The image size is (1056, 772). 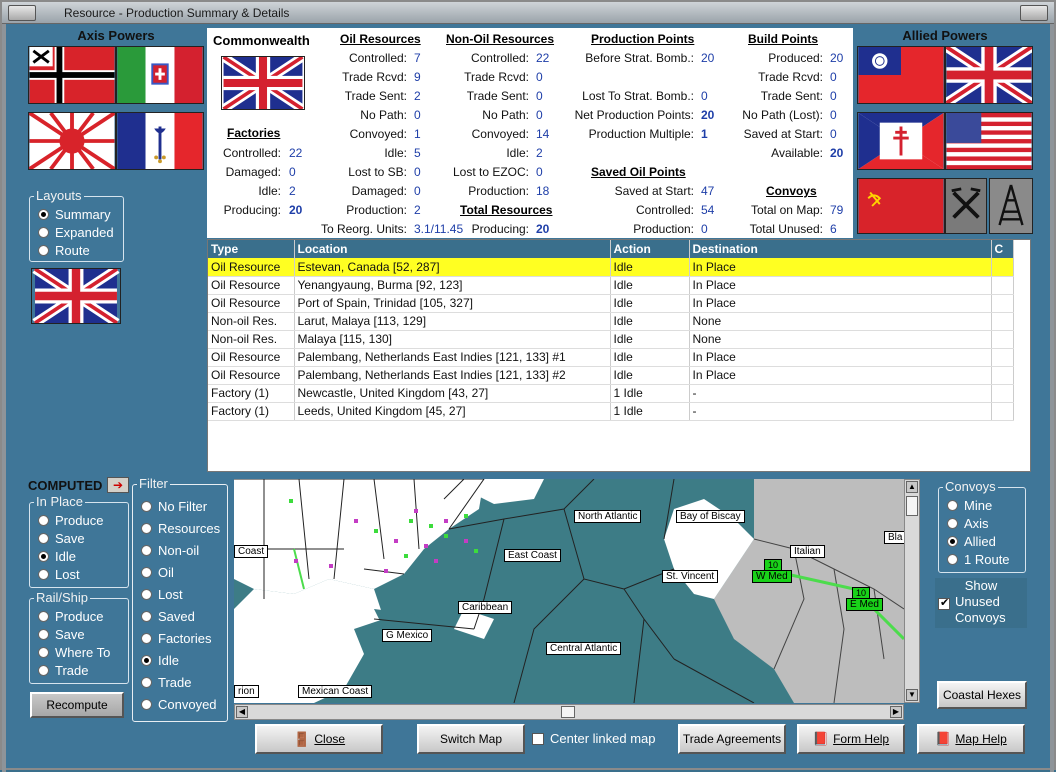 I want to click on column-header: Type, so click(x=251, y=249).